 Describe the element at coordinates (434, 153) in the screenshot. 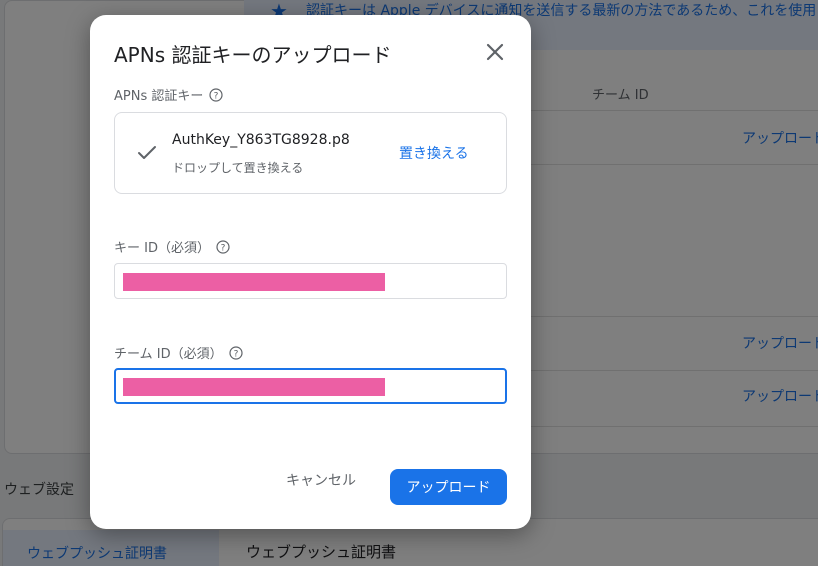

I see `replace-file-link: 置き換える` at that location.